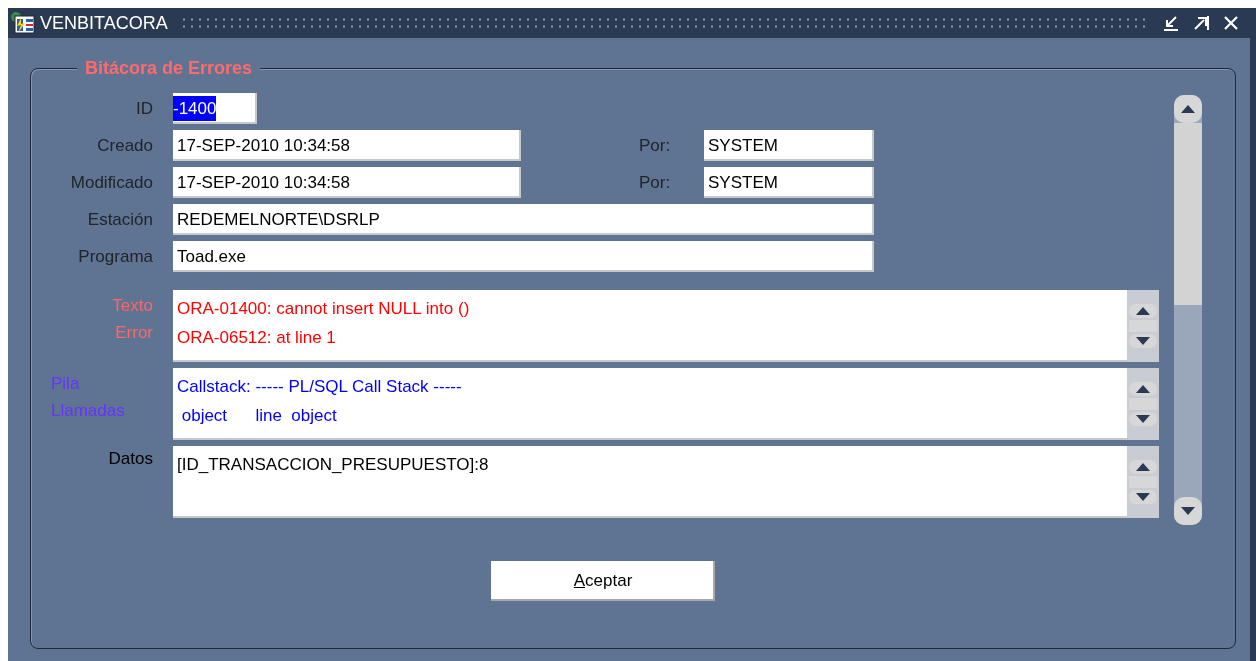  What do you see at coordinates (104, 23) in the screenshot?
I see `window-title: VENBITACORA` at bounding box center [104, 23].